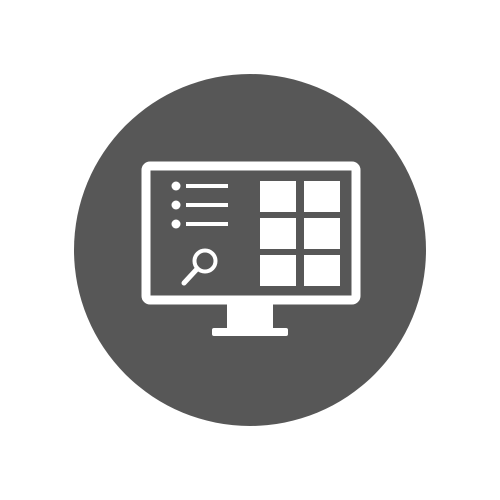  Describe the element at coordinates (250, 316) in the screenshot. I see `monitor-neck` at that location.